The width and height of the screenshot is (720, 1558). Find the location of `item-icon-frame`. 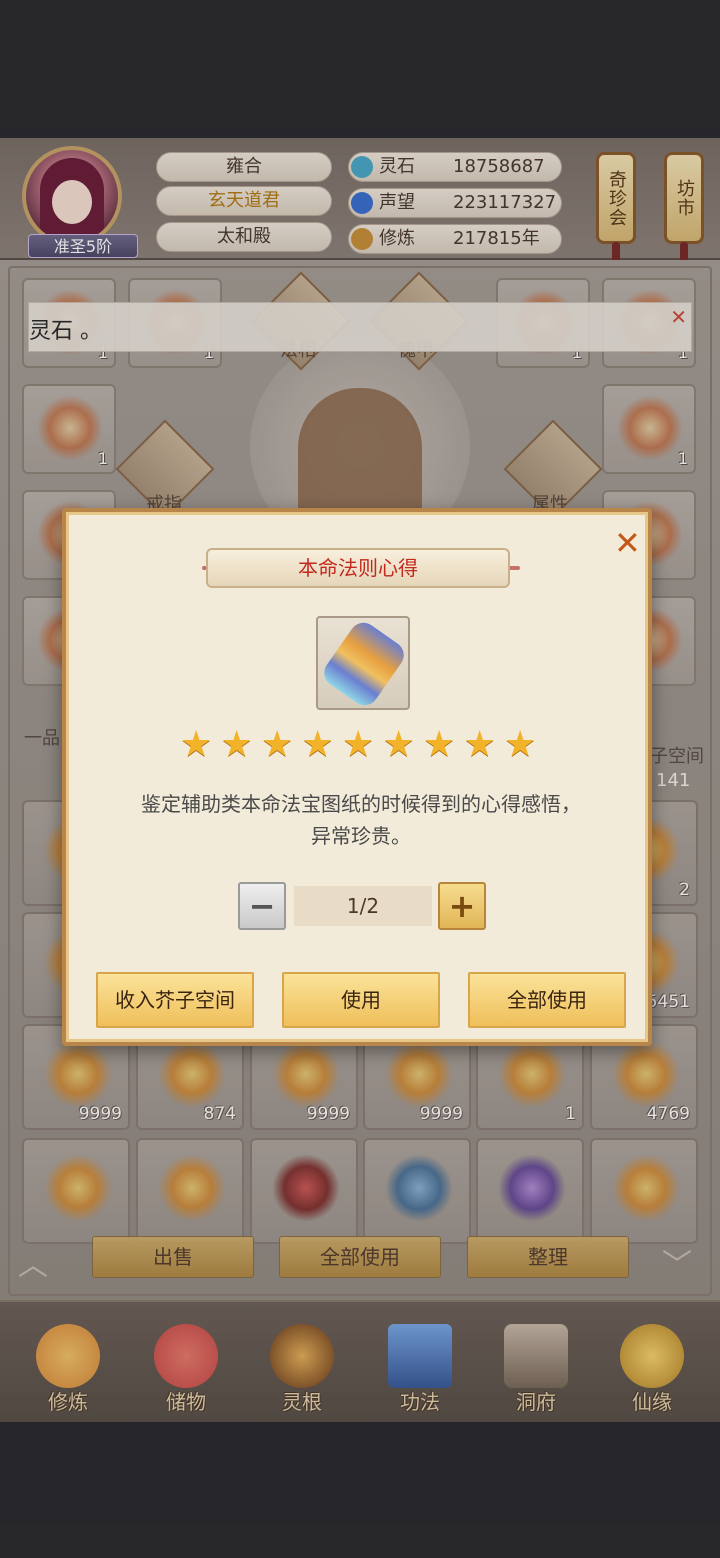

item-icon-frame is located at coordinates (363, 663).